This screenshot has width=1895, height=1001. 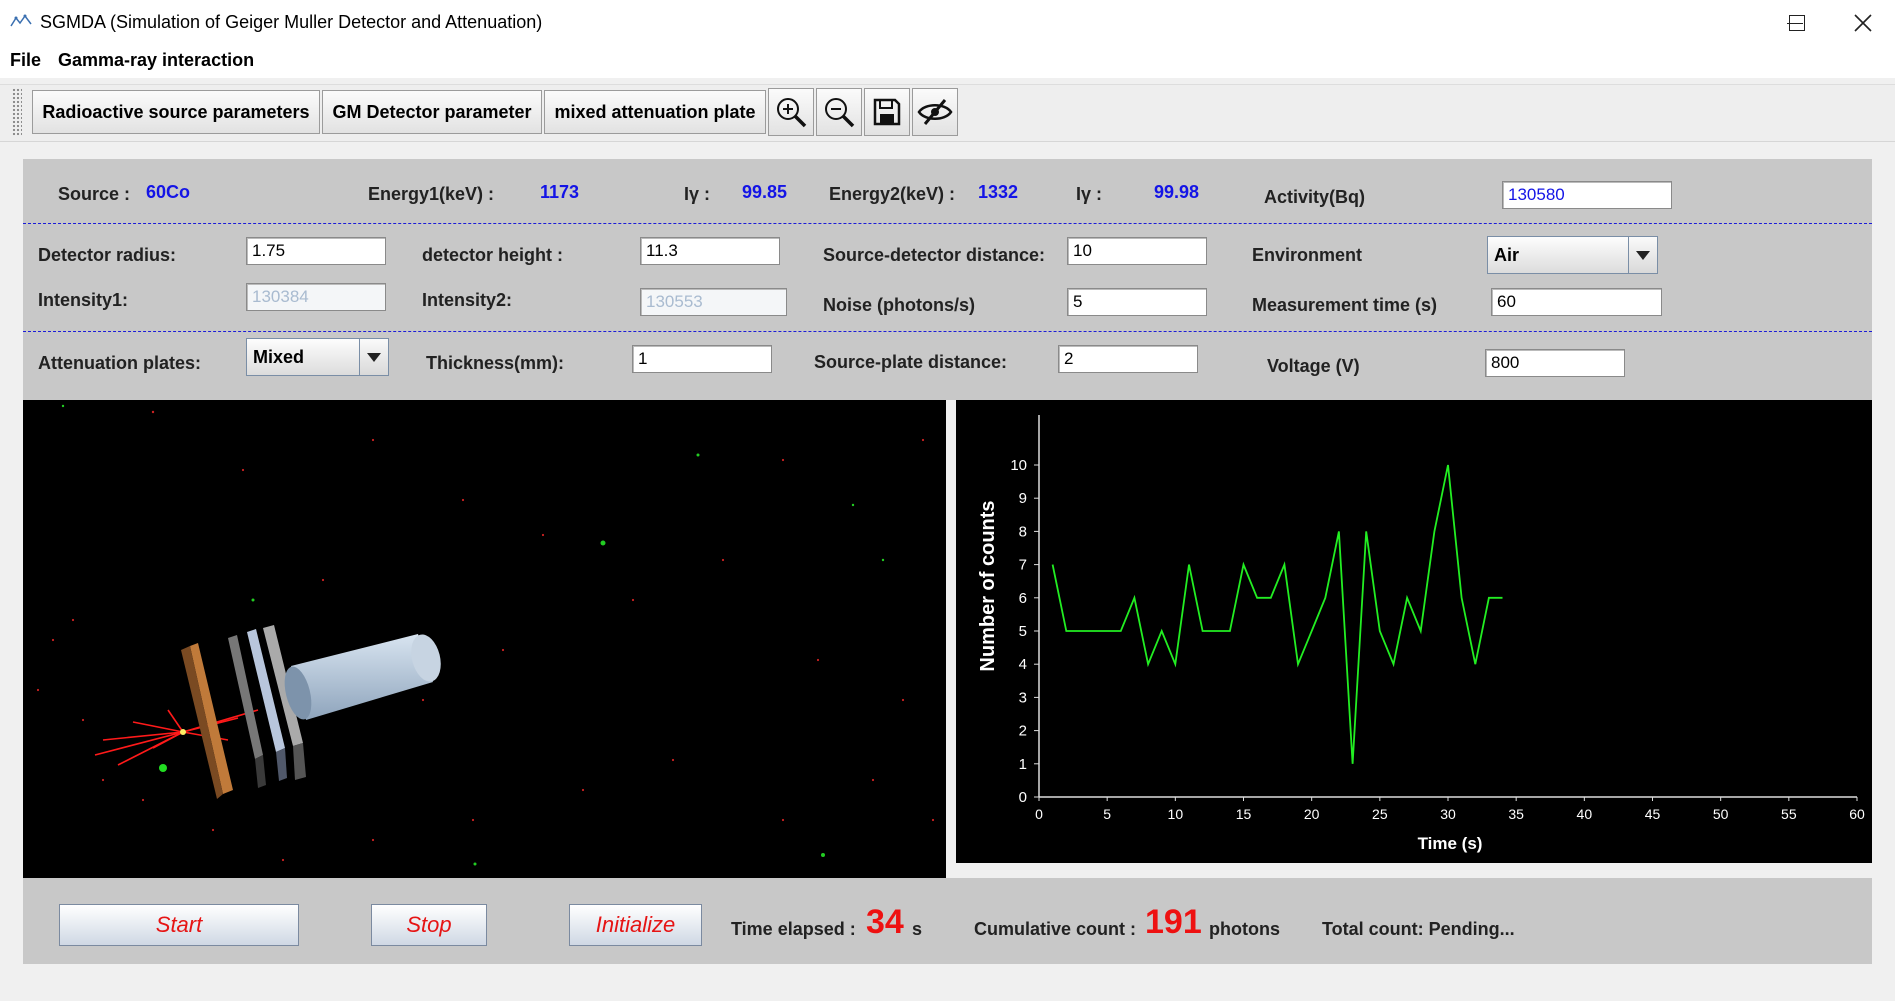 I want to click on gm-detector-tube, so click(x=362, y=677).